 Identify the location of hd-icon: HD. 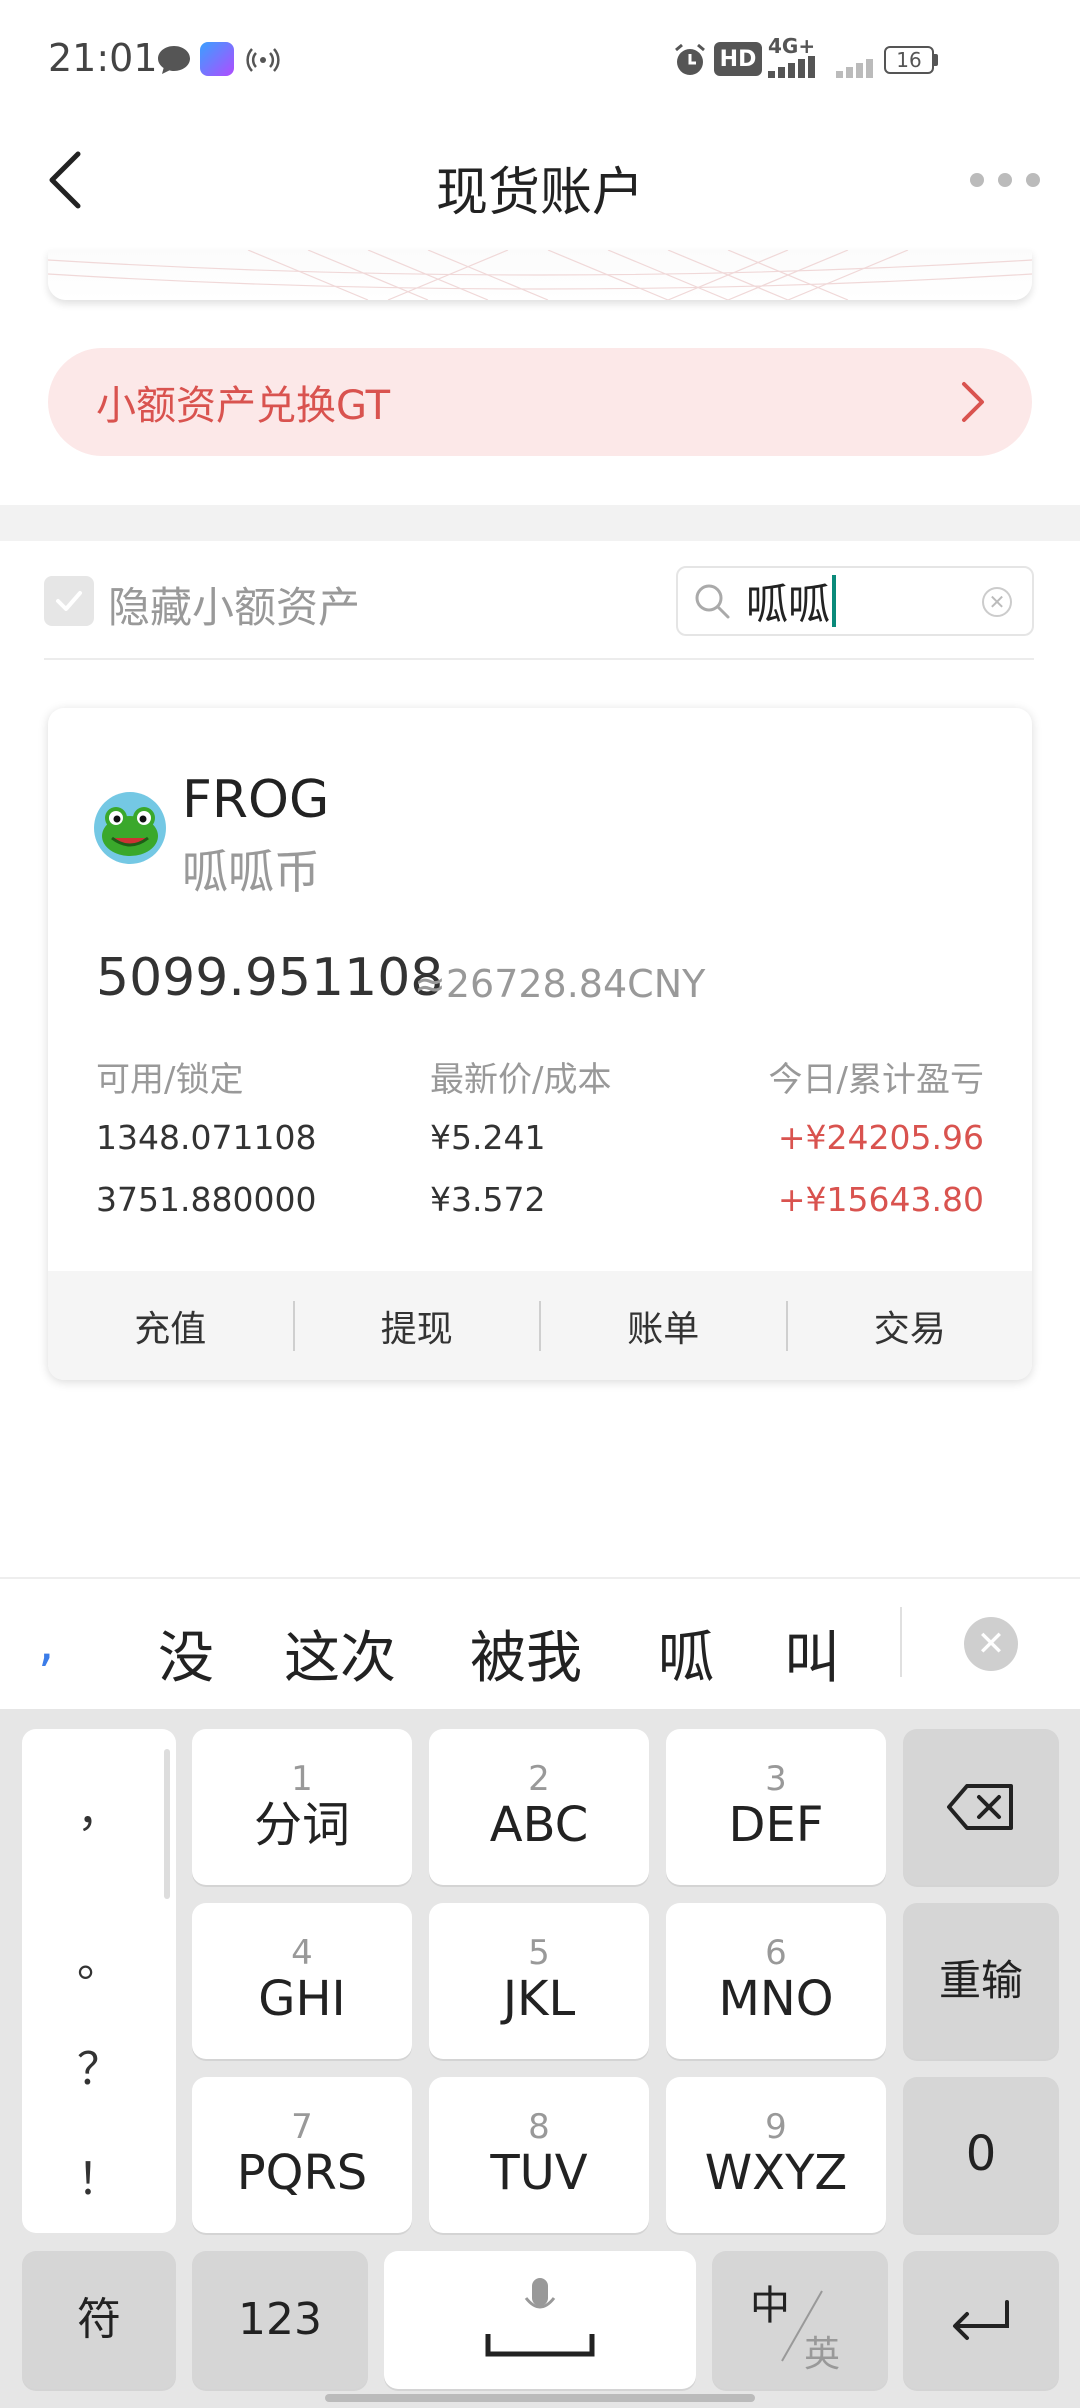
(738, 59).